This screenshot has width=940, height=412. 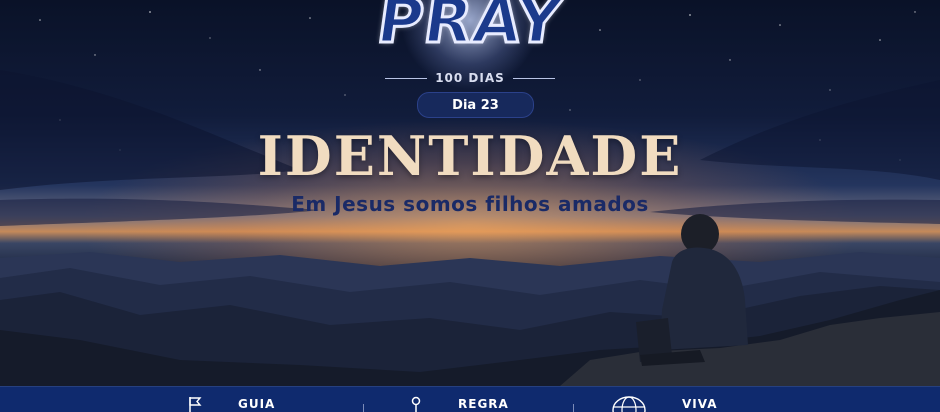 I want to click on nav-item-label: REGRA, so click(x=483, y=404).